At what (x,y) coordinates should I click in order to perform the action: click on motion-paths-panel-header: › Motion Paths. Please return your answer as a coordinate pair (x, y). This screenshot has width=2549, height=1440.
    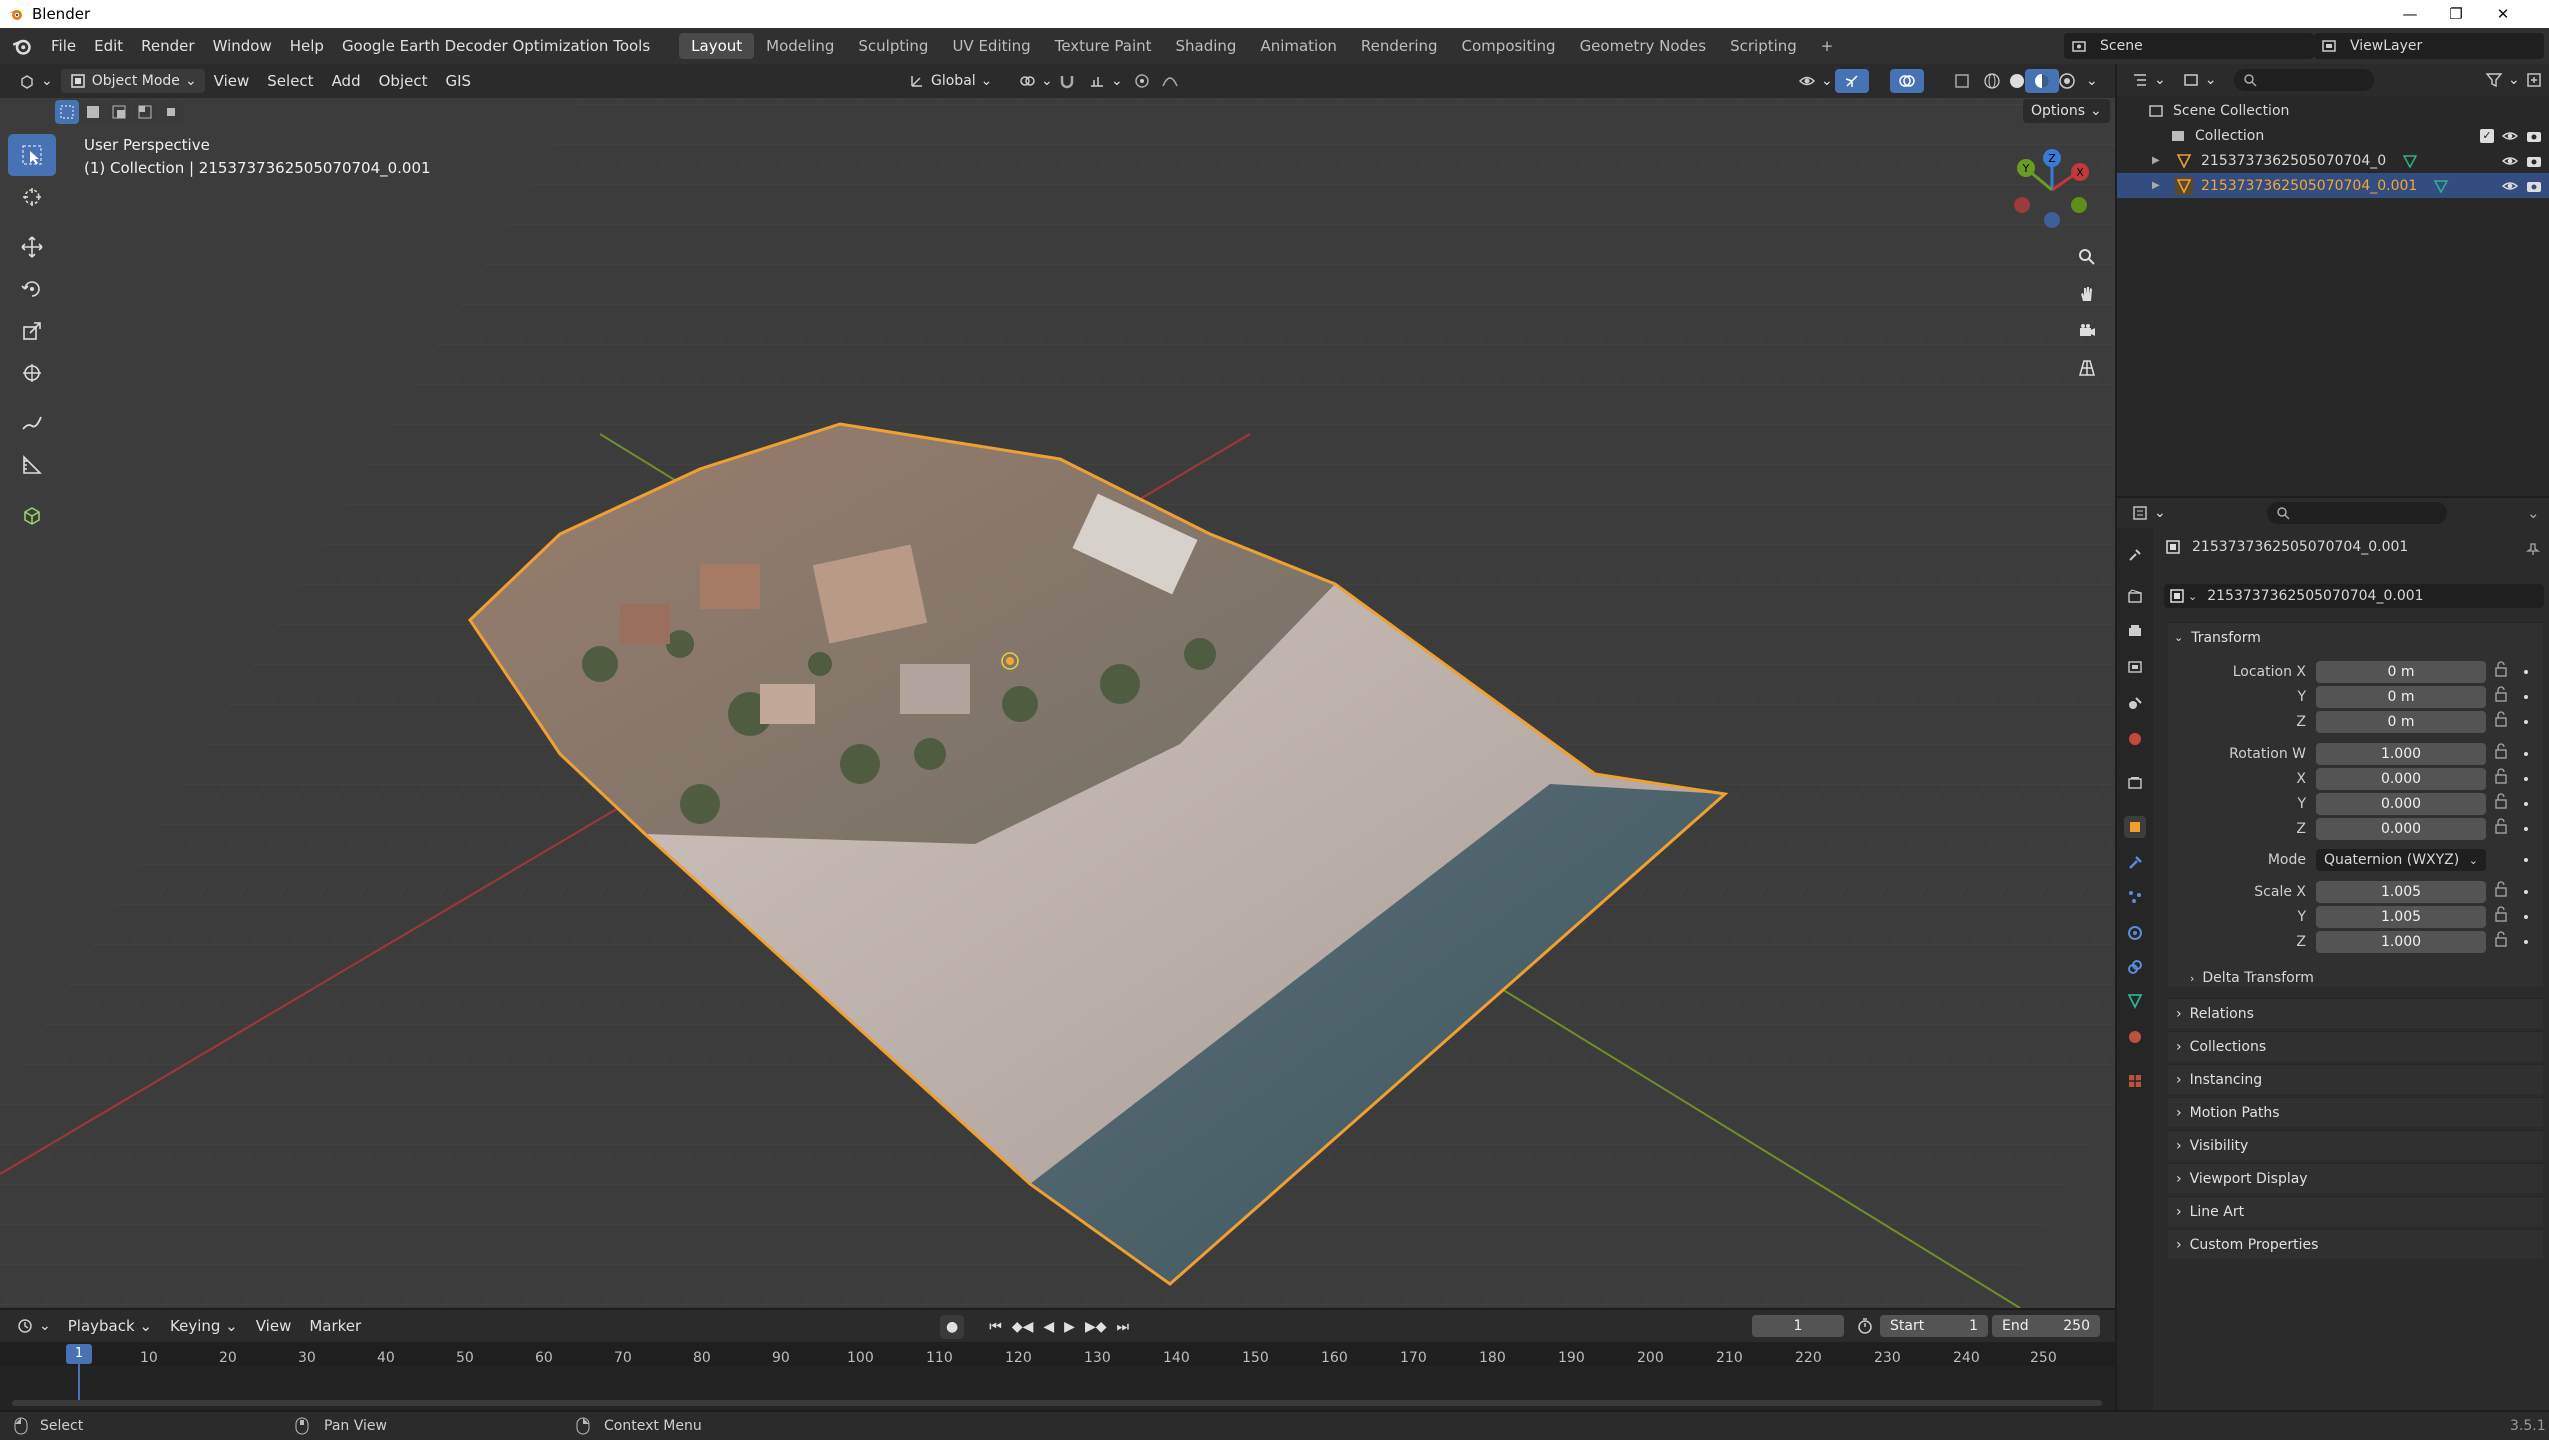
    Looking at the image, I should click on (2355, 1112).